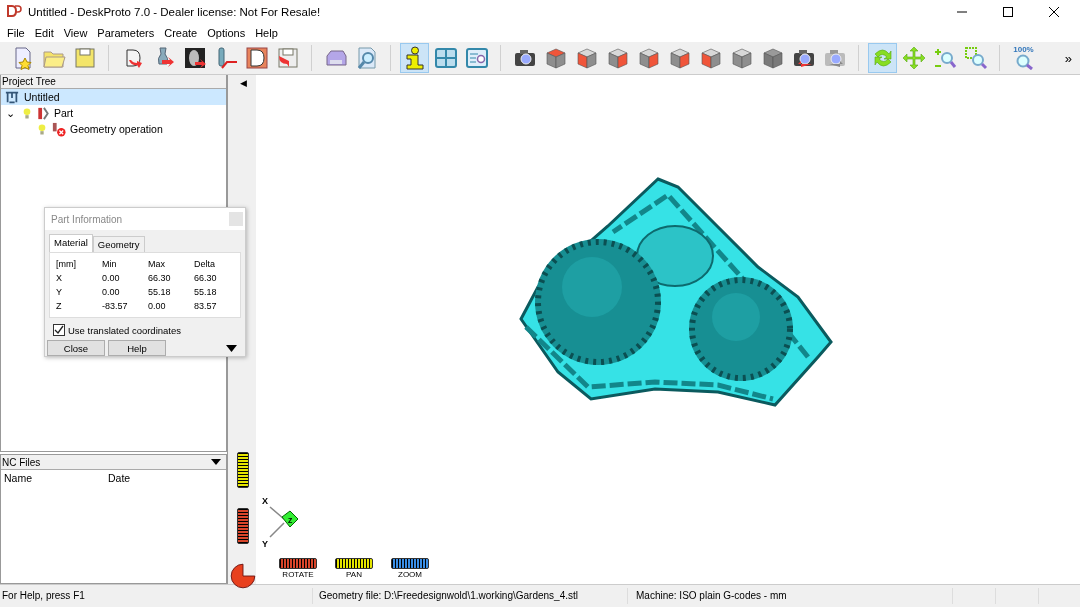  I want to click on part-icon, so click(43, 113).